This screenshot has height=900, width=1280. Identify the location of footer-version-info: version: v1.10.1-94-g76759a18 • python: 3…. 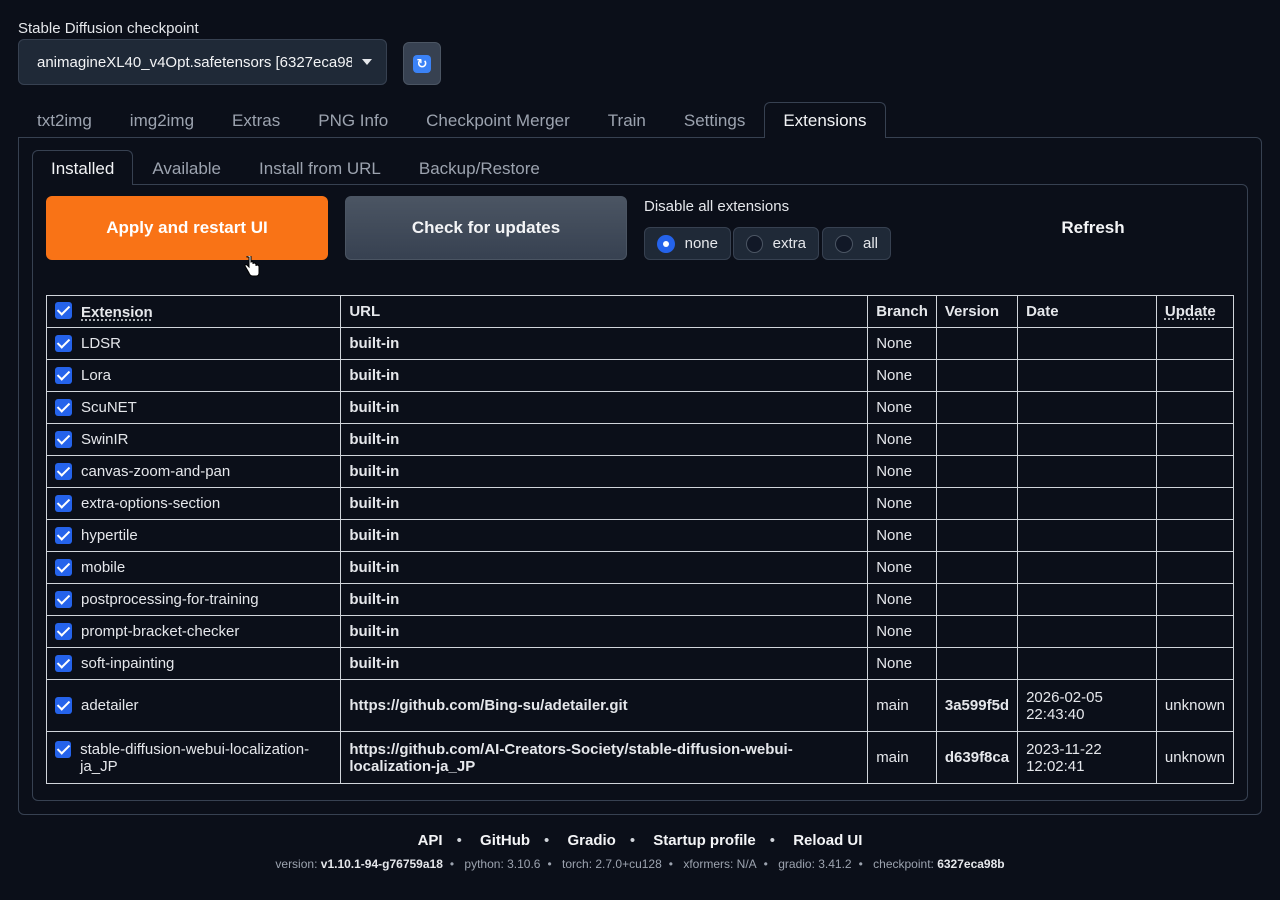
(640, 864).